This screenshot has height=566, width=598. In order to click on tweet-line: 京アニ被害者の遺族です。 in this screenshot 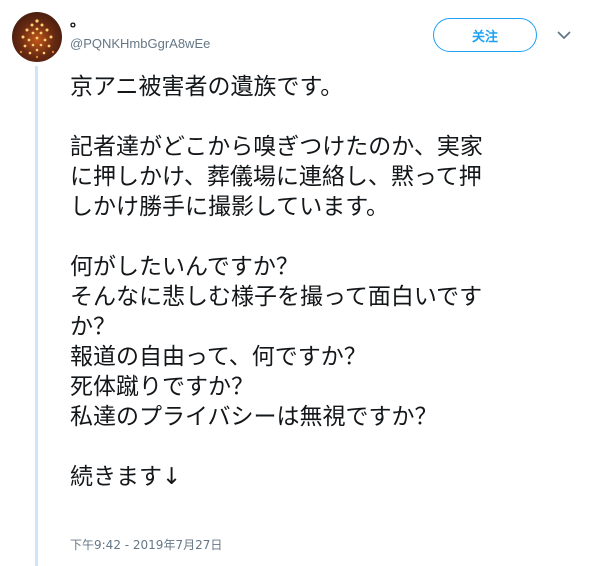, I will do `click(207, 87)`.